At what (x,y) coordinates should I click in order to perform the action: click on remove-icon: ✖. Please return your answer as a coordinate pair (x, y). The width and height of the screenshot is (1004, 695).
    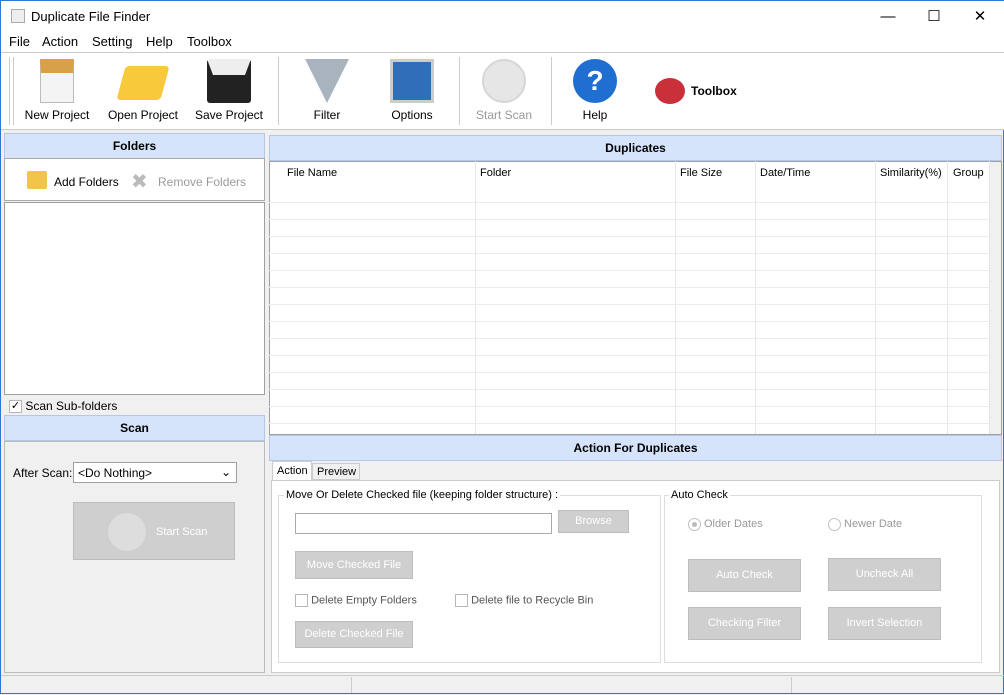
    Looking at the image, I should click on (139, 182).